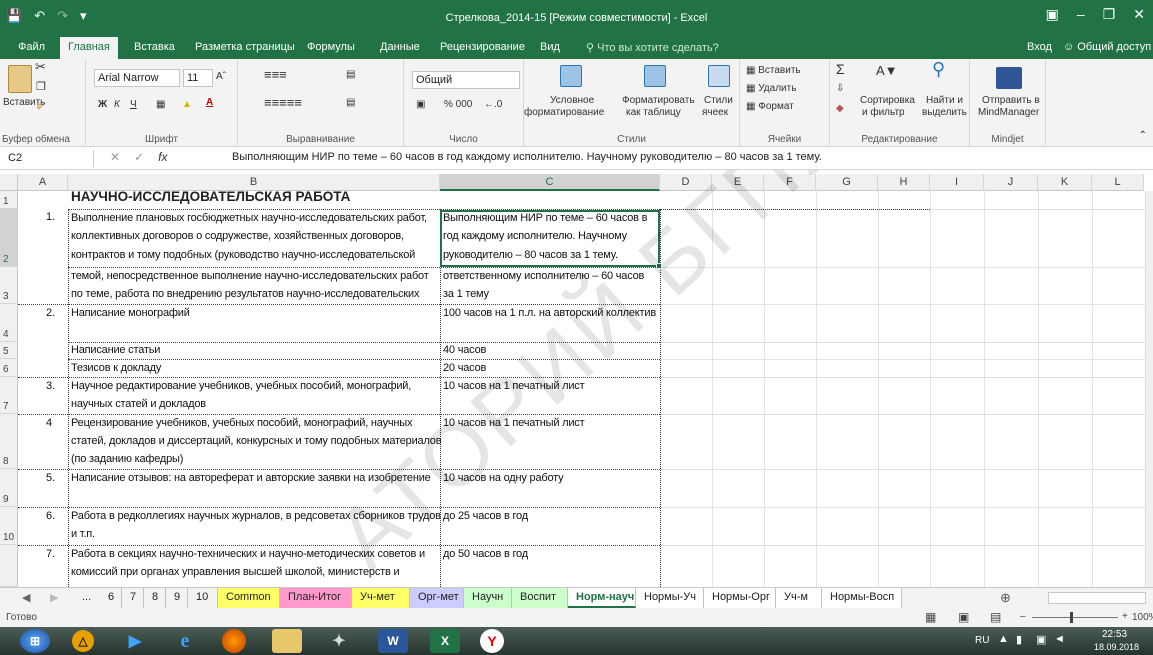  I want to click on cell-c5: 40 часов, so click(464, 351).